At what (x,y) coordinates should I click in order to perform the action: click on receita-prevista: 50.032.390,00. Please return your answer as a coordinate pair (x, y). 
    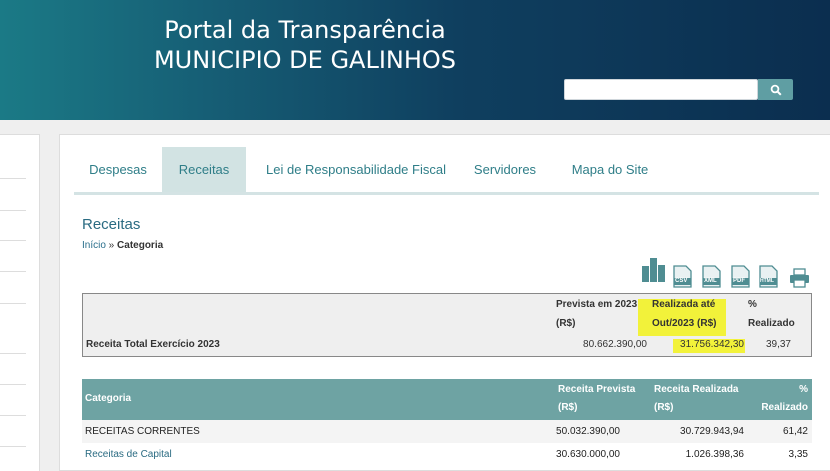
    Looking at the image, I should click on (588, 431).